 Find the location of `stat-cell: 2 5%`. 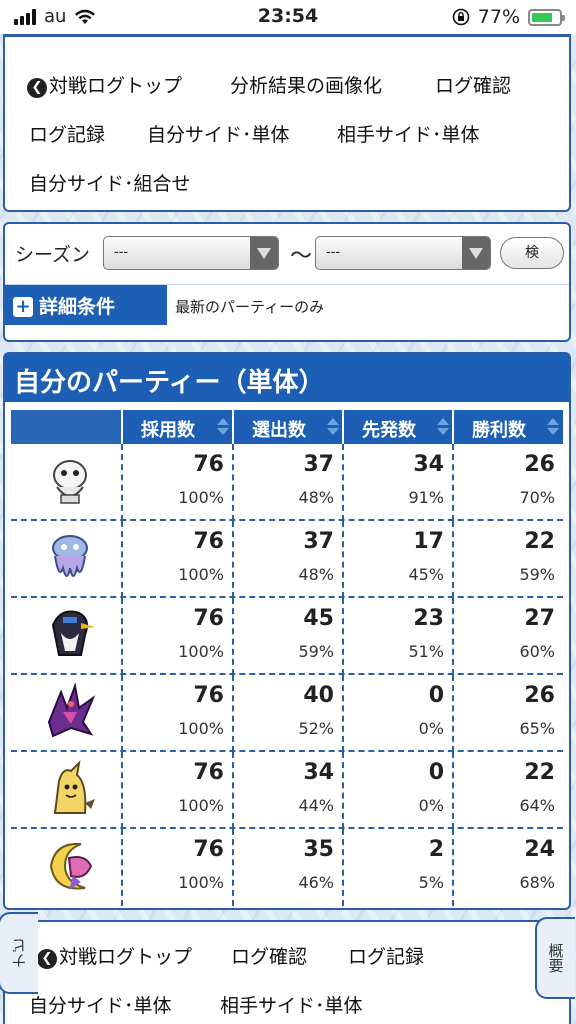

stat-cell: 2 5% is located at coordinates (397, 867).